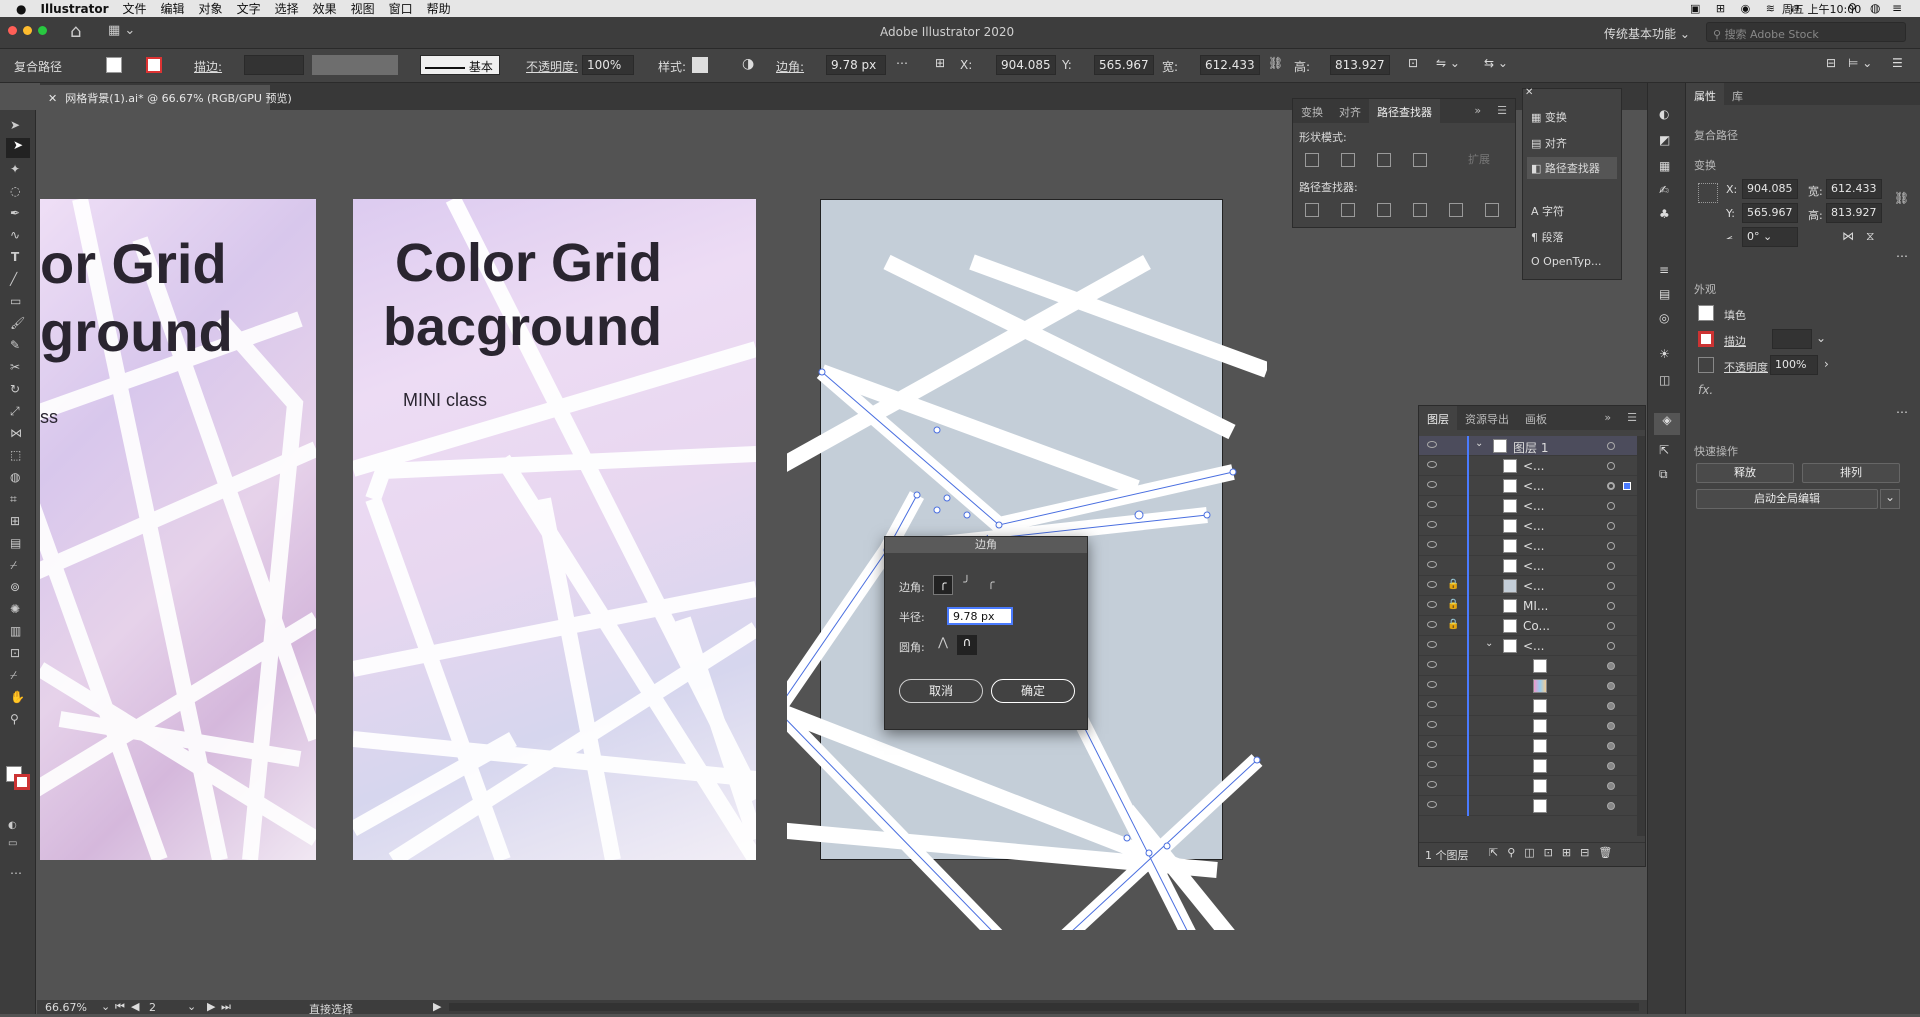  Describe the element at coordinates (22, 782) in the screenshot. I see `stroke-color-icon` at that location.